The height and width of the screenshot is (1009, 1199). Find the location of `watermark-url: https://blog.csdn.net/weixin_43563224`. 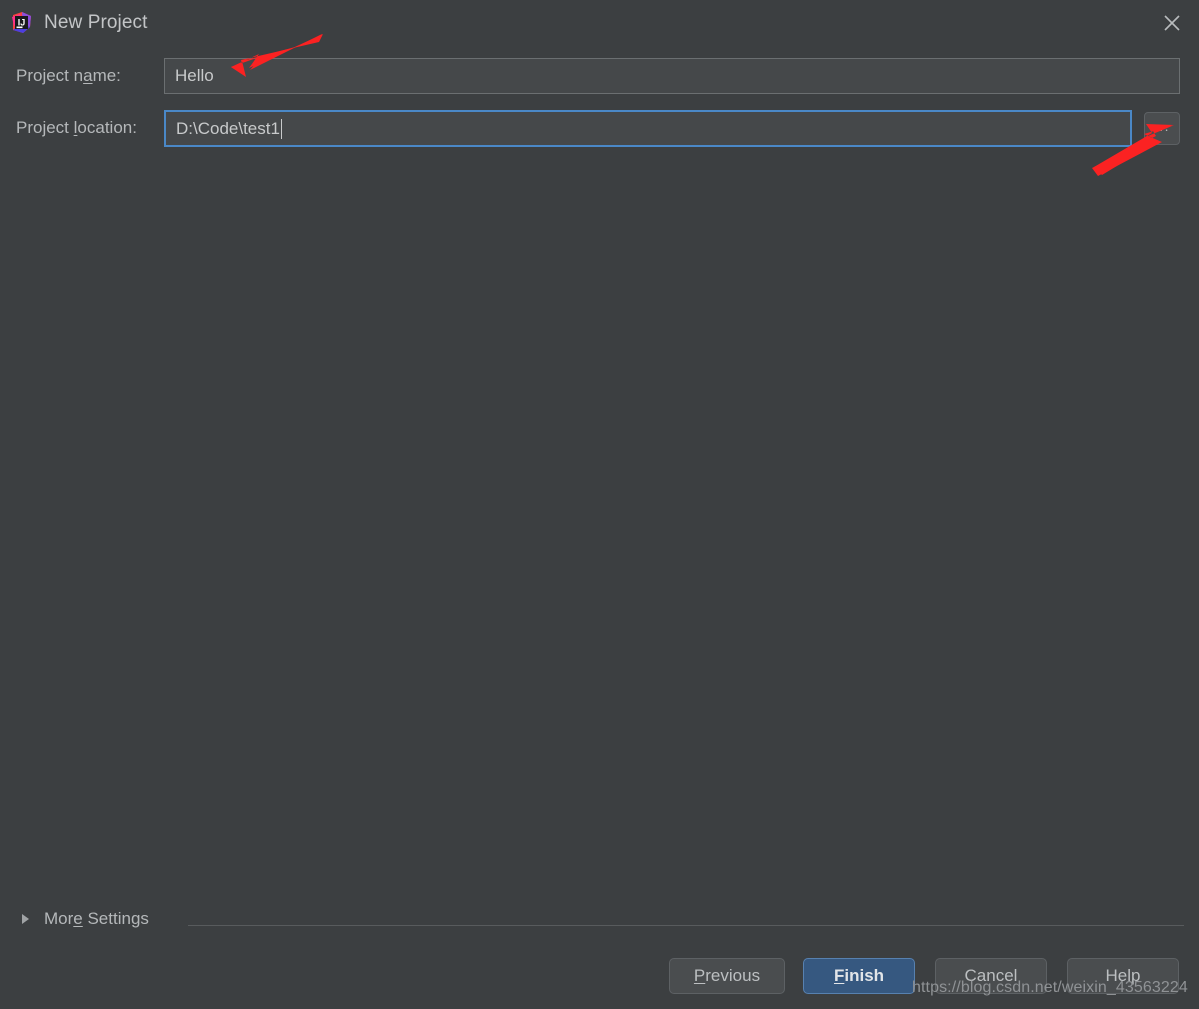

watermark-url: https://blog.csdn.net/weixin_43563224 is located at coordinates (1050, 987).